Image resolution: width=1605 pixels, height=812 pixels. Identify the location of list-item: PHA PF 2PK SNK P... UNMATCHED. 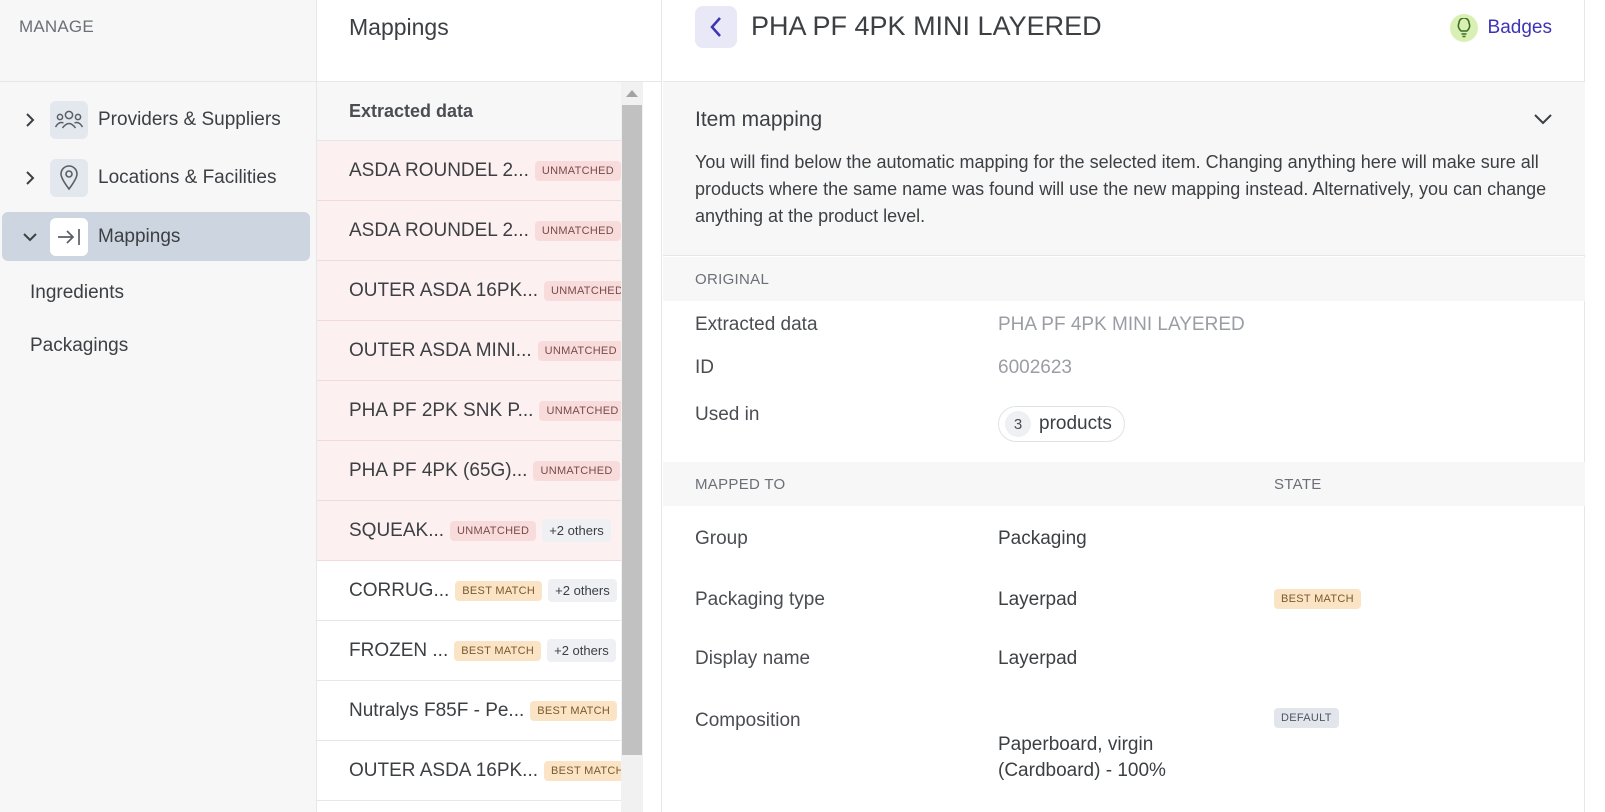
(477, 411).